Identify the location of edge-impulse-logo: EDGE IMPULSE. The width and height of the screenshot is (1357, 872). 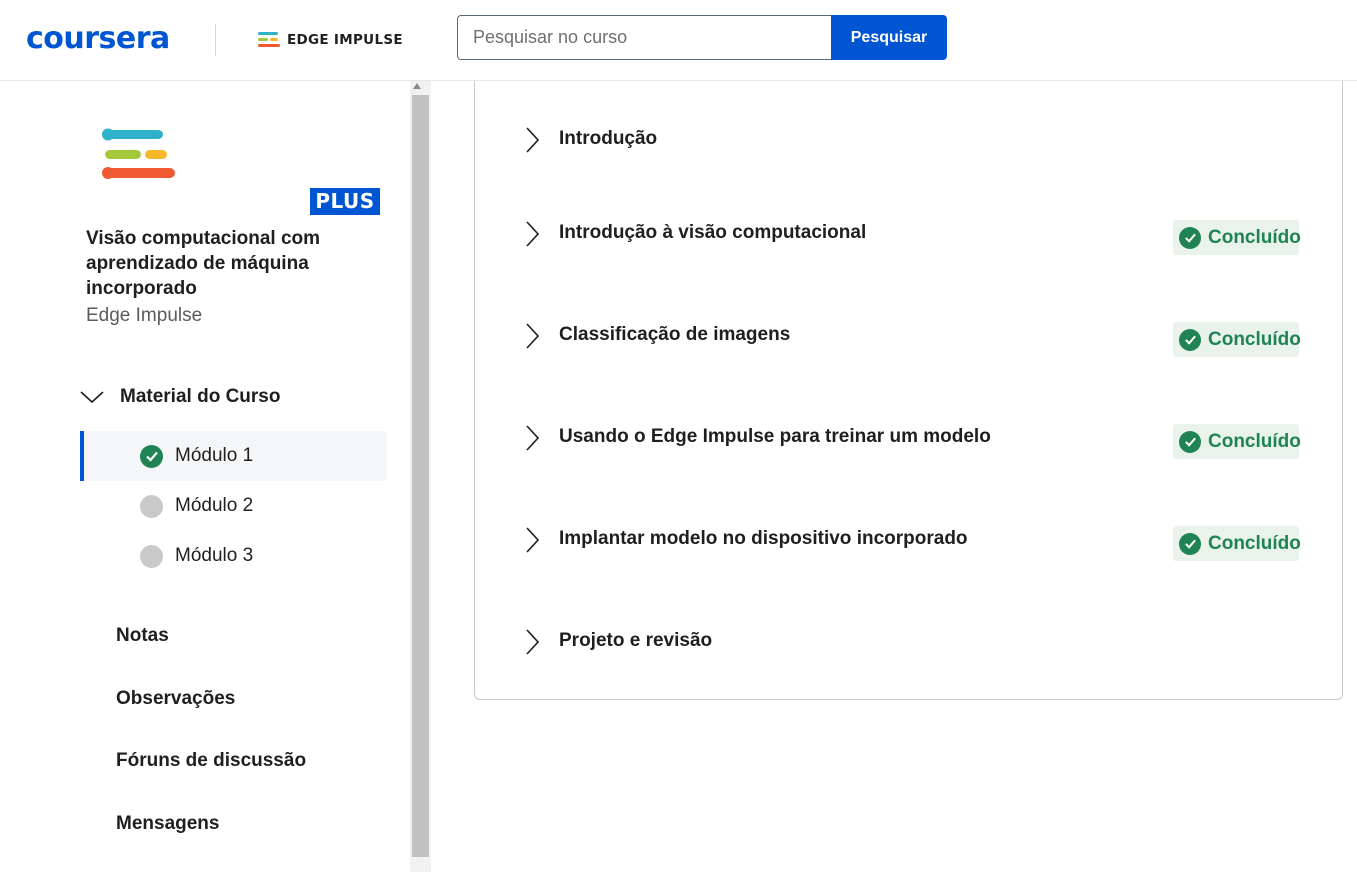
(330, 40).